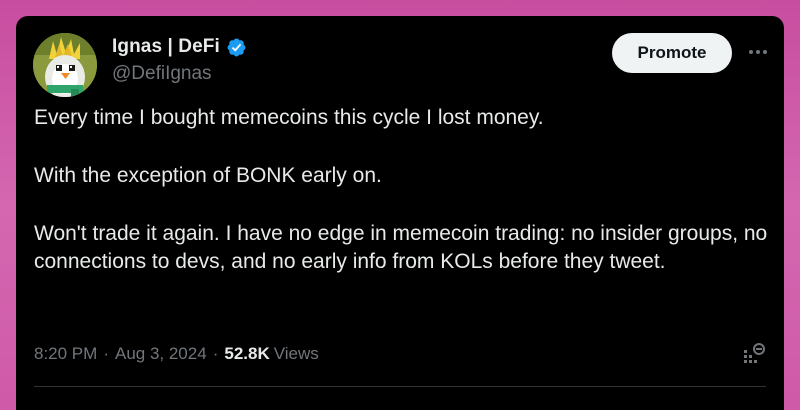 This screenshot has height=410, width=800. Describe the element at coordinates (65, 354) in the screenshot. I see `tweet-time: 8:20 PM` at that location.